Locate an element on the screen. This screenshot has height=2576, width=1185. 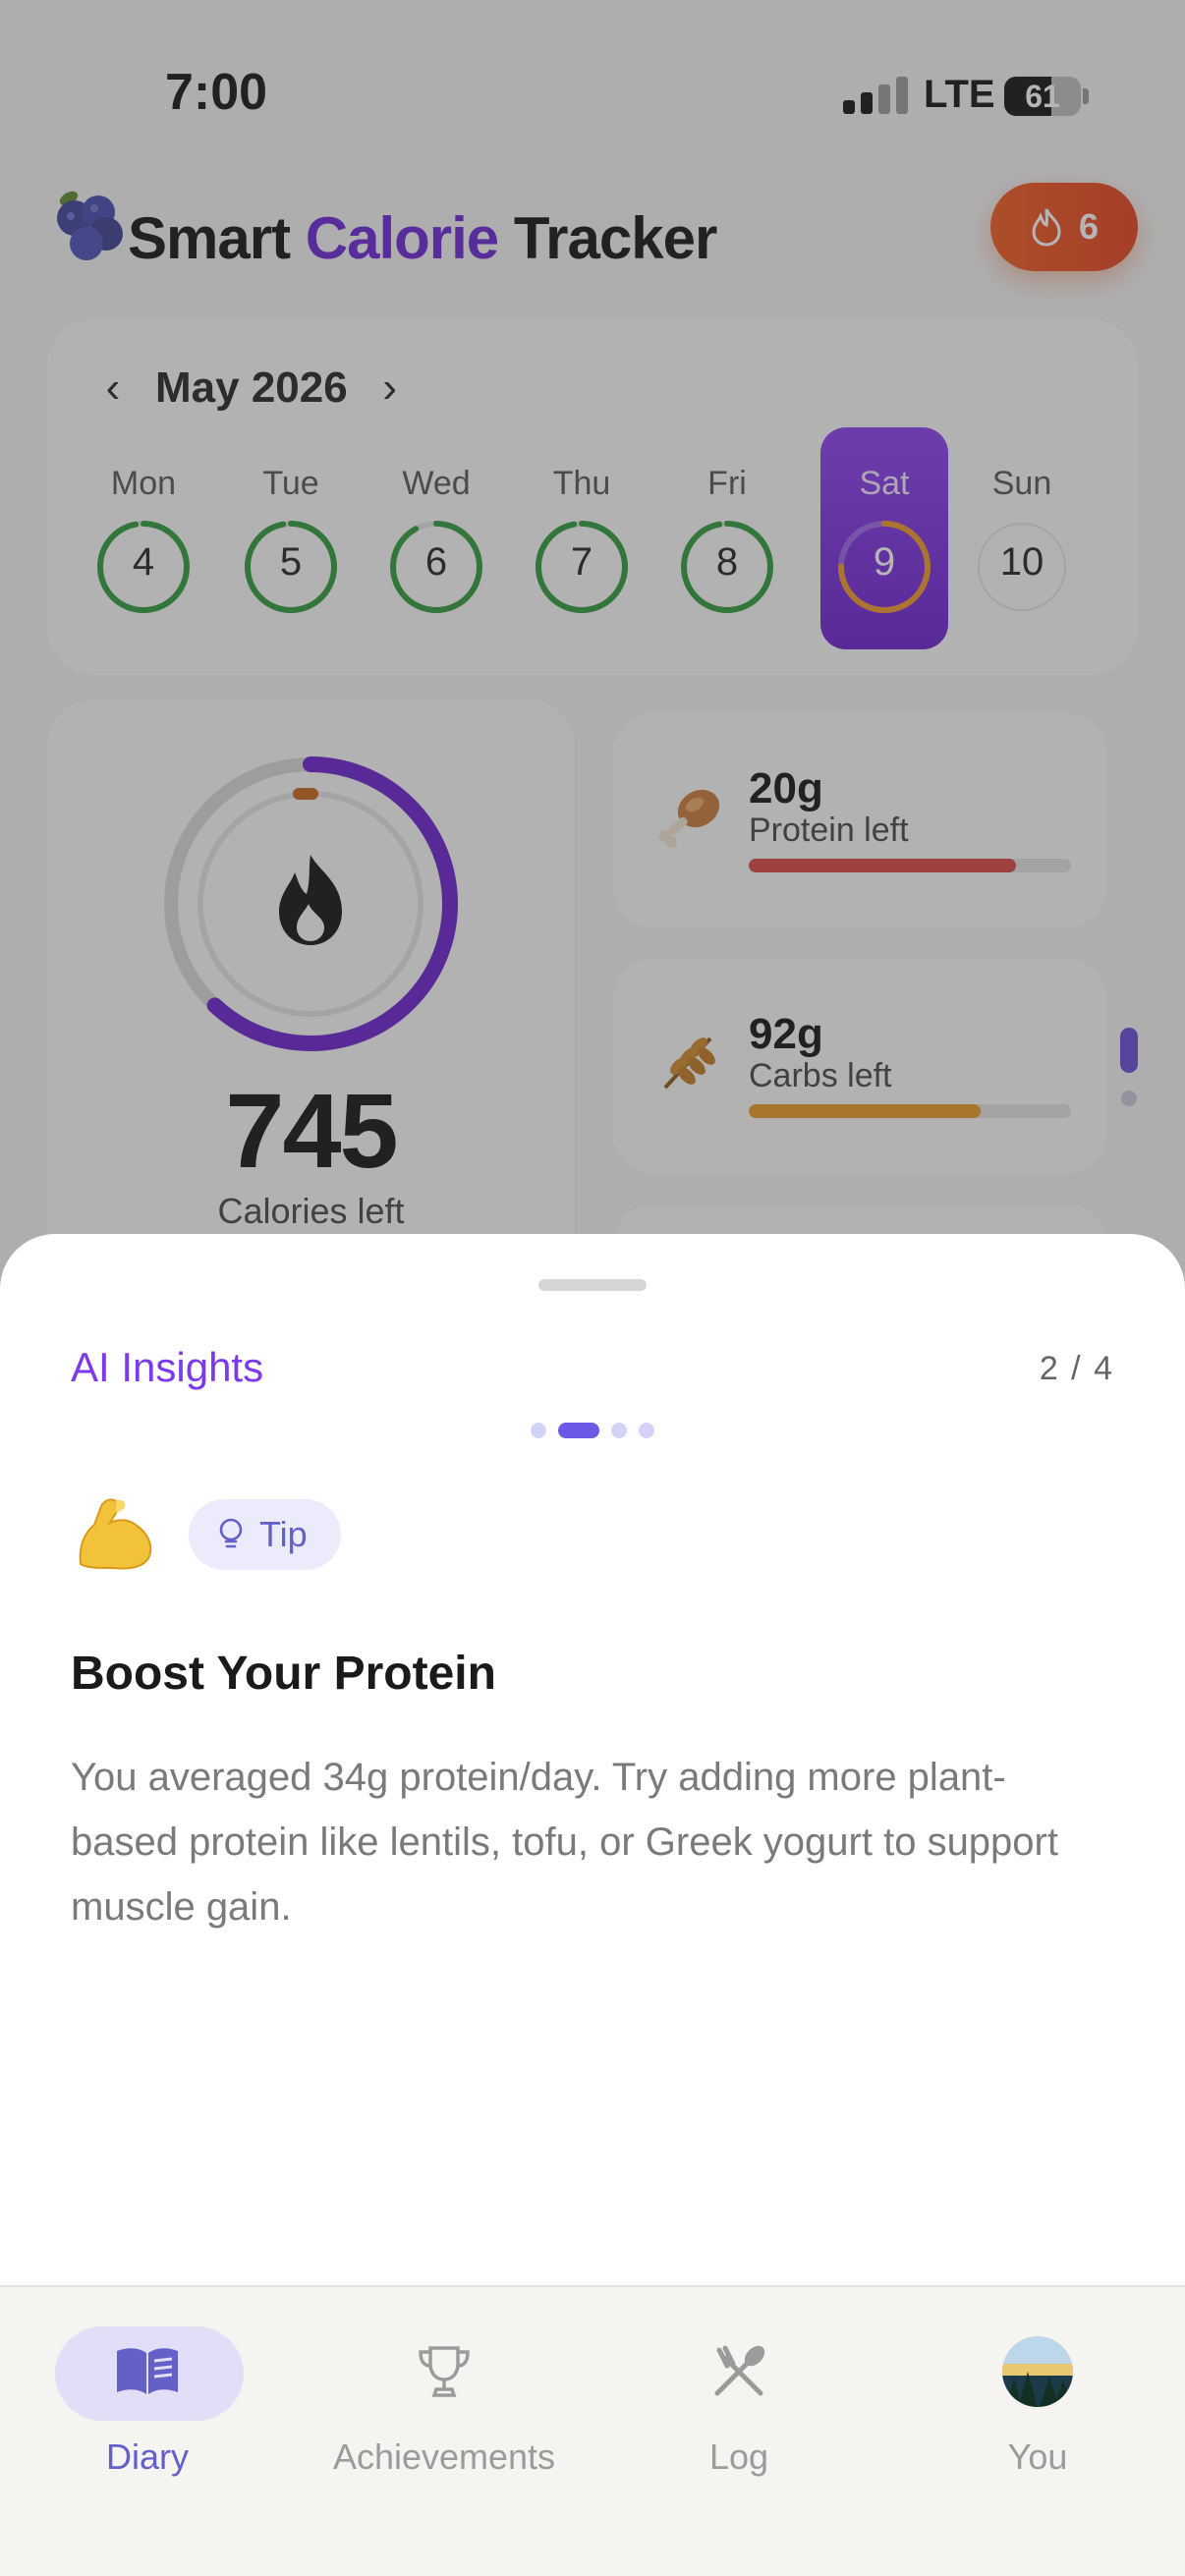
nav-item-log: Log is located at coordinates (739, 2405).